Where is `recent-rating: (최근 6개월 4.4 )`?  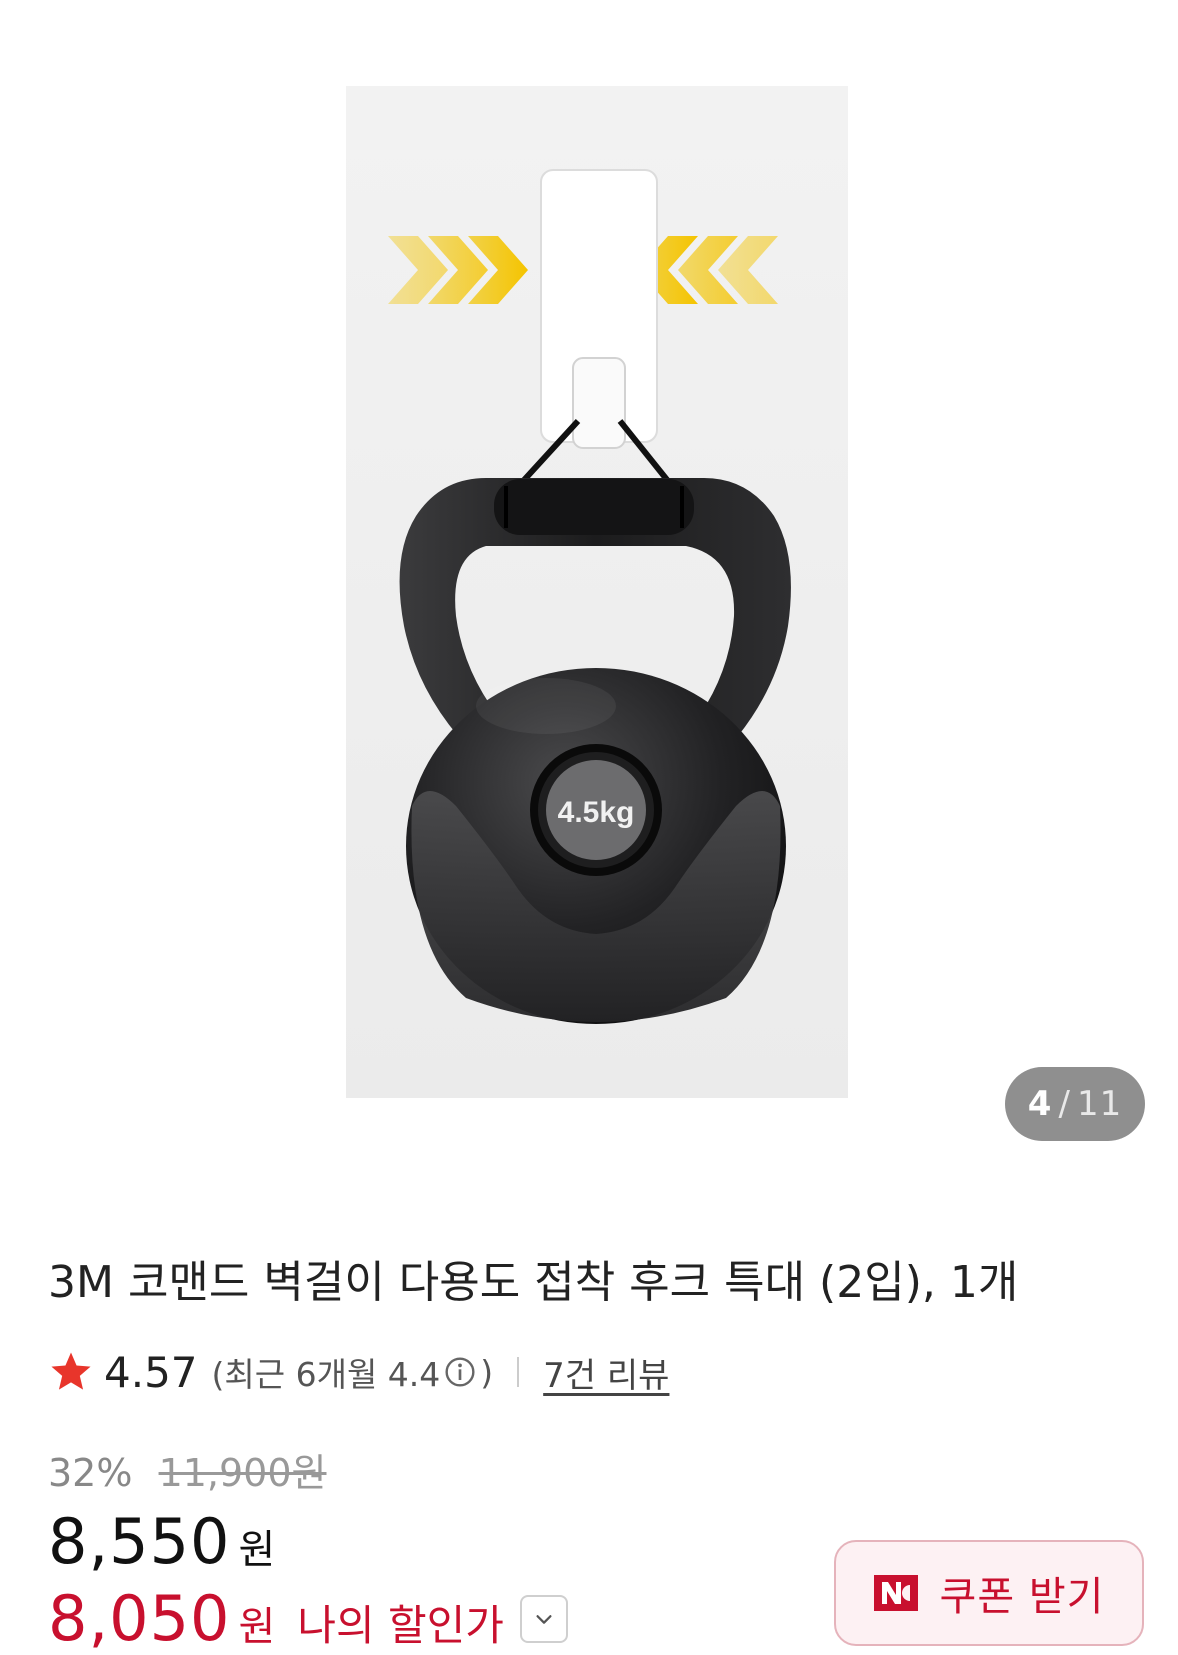
recent-rating: (최근 6개월 4.4 ) is located at coordinates (353, 1372).